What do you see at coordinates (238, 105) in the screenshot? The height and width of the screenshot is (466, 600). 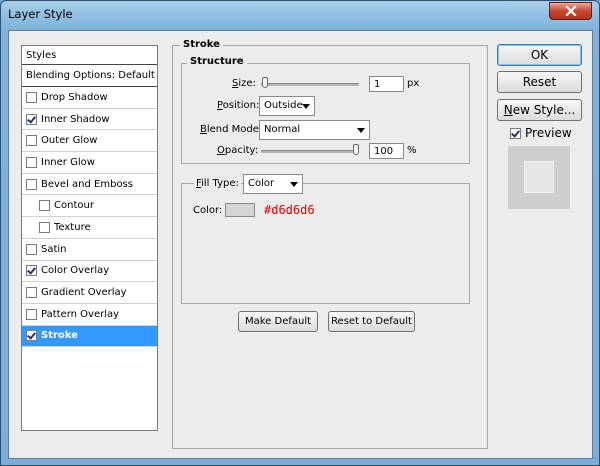 I see `position-label: Position:` at bounding box center [238, 105].